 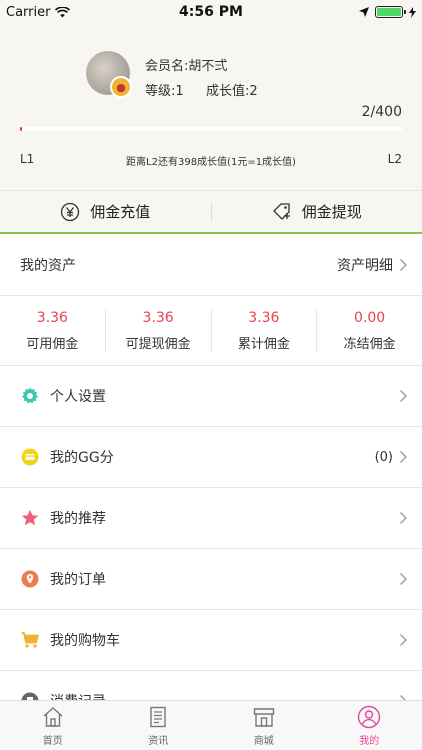 What do you see at coordinates (53, 330) in the screenshot?
I see `asset-available: 3.36 可用佣金` at bounding box center [53, 330].